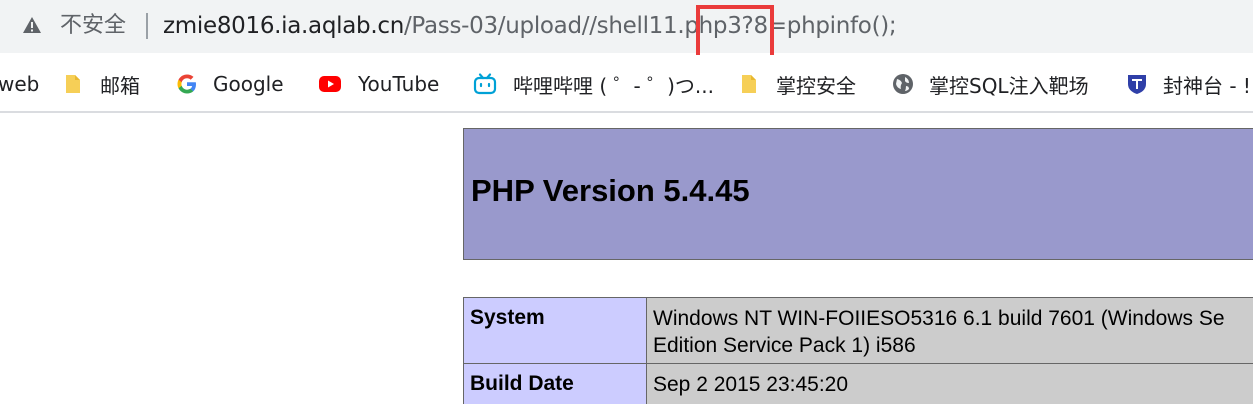 This screenshot has width=1253, height=404. I want to click on bookmark-label: 封神台 - !, so click(1207, 85).